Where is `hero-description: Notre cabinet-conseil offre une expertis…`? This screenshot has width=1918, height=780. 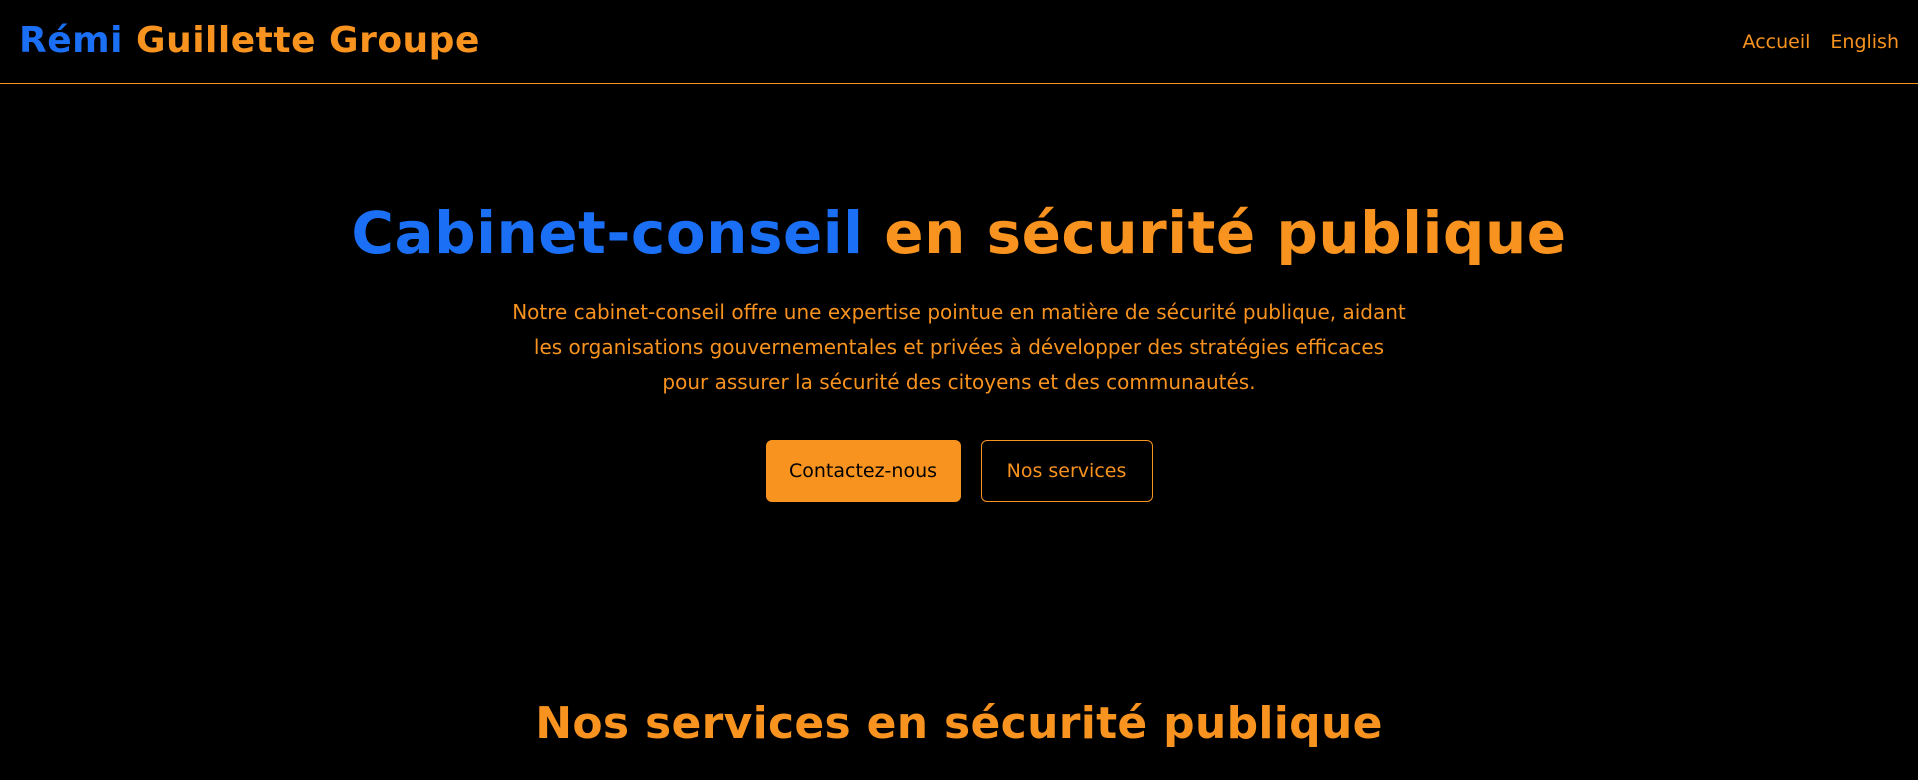 hero-description: Notre cabinet-conseil offre une expertis… is located at coordinates (959, 347).